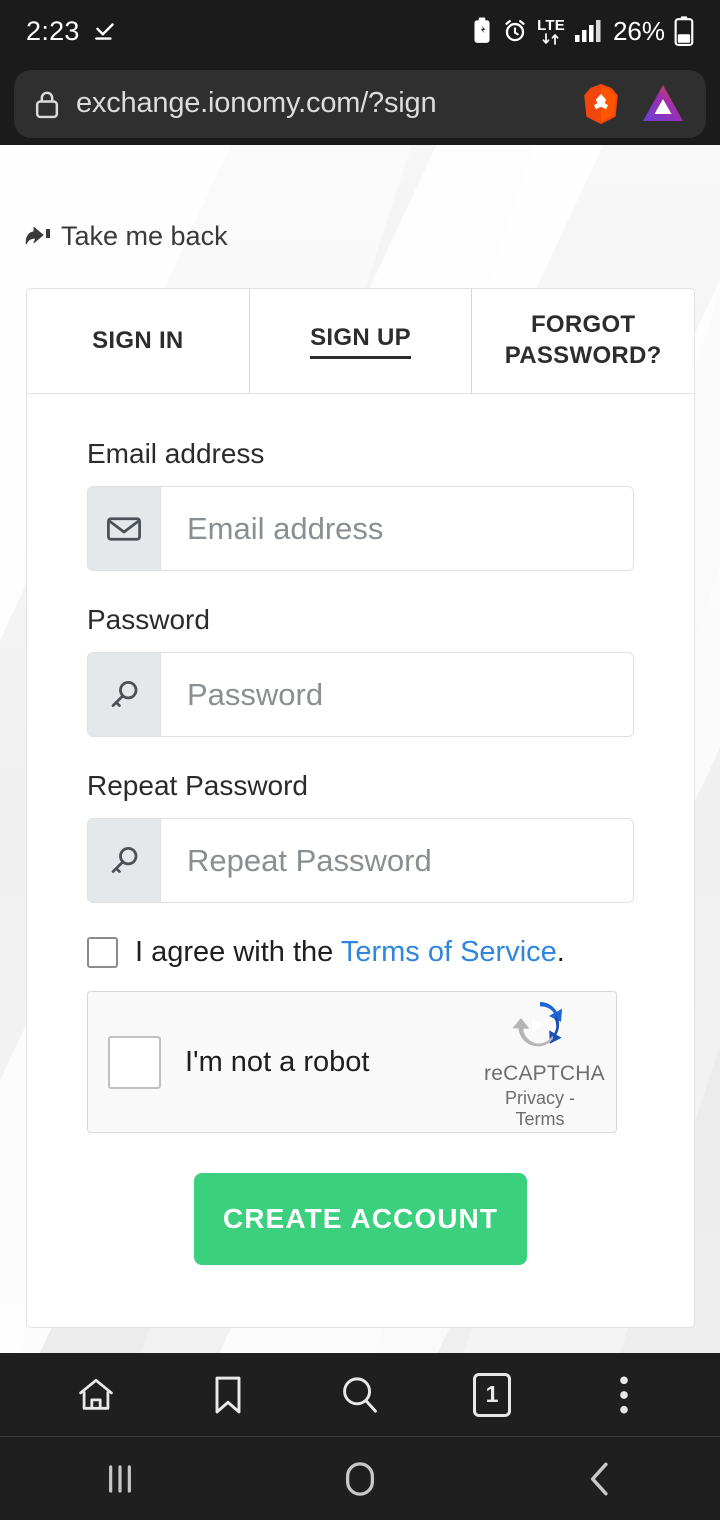  Describe the element at coordinates (663, 104) in the screenshot. I see `bat-triangle-icon` at that location.